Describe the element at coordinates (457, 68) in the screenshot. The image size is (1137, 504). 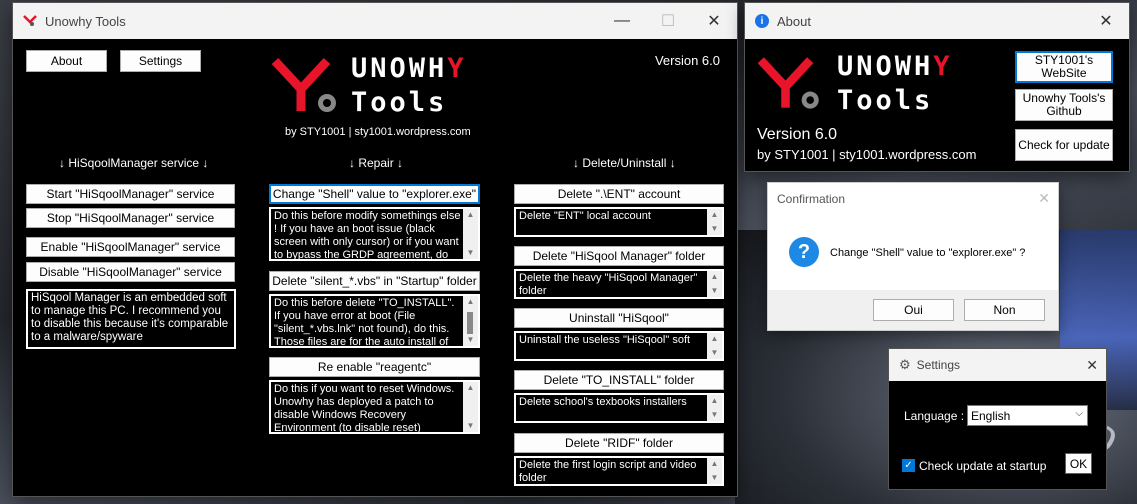
I see `logo-y: Y` at that location.